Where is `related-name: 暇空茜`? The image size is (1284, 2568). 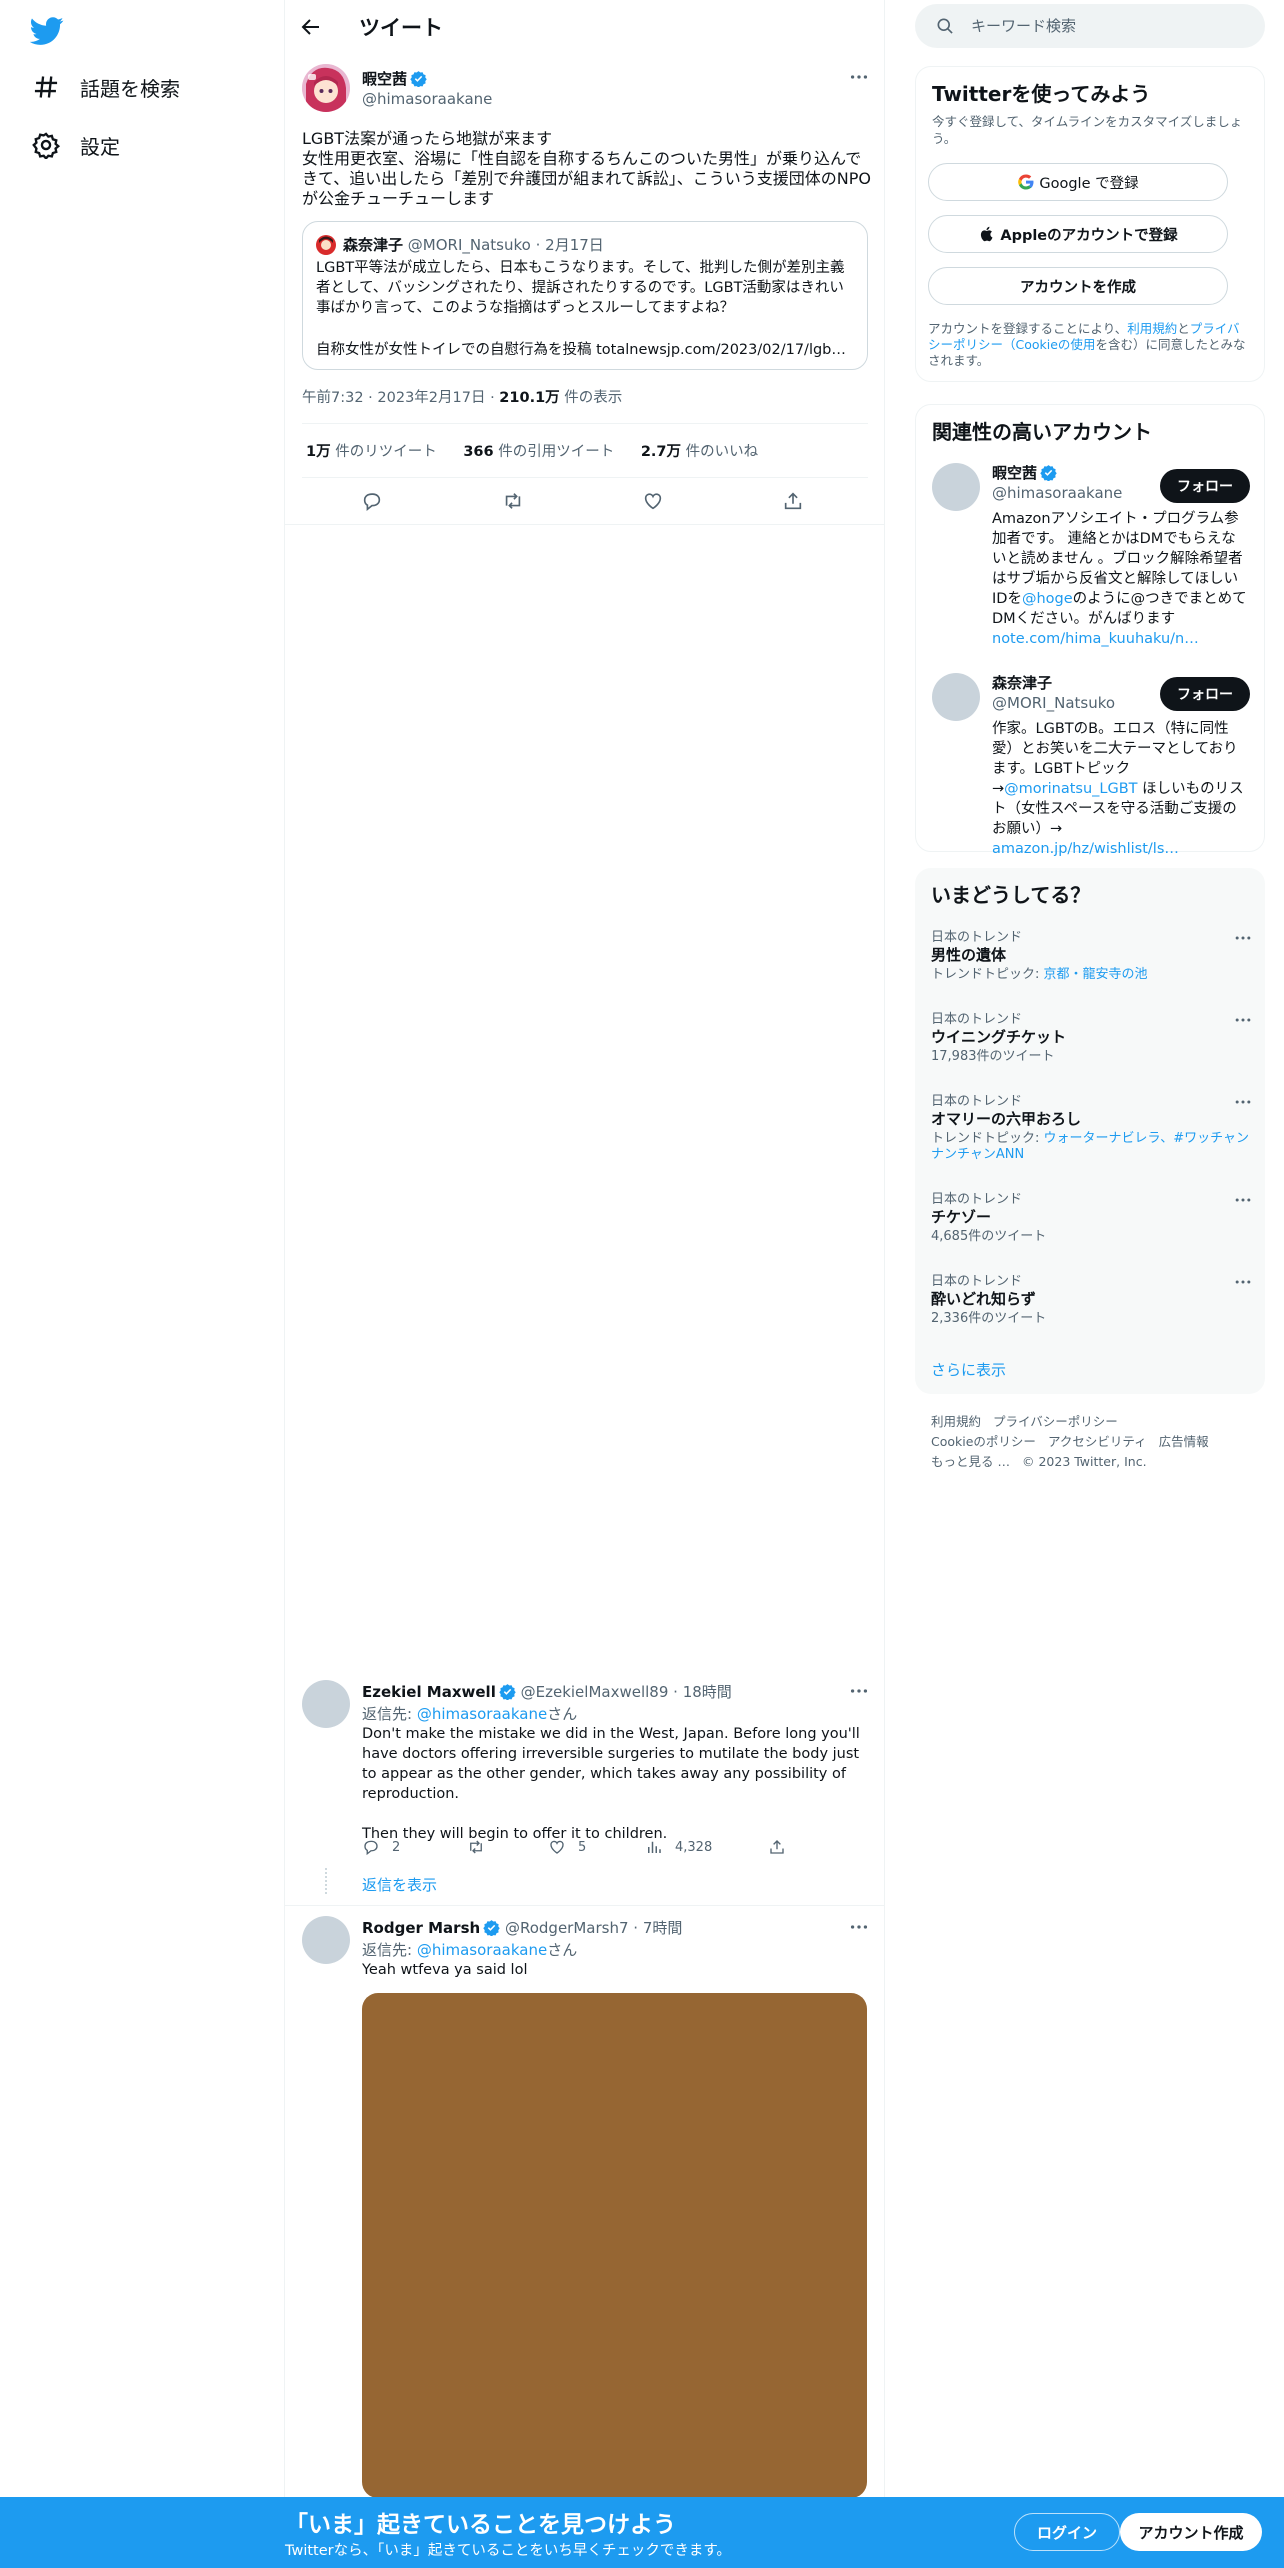
related-name: 暇空茜 is located at coordinates (1024, 472).